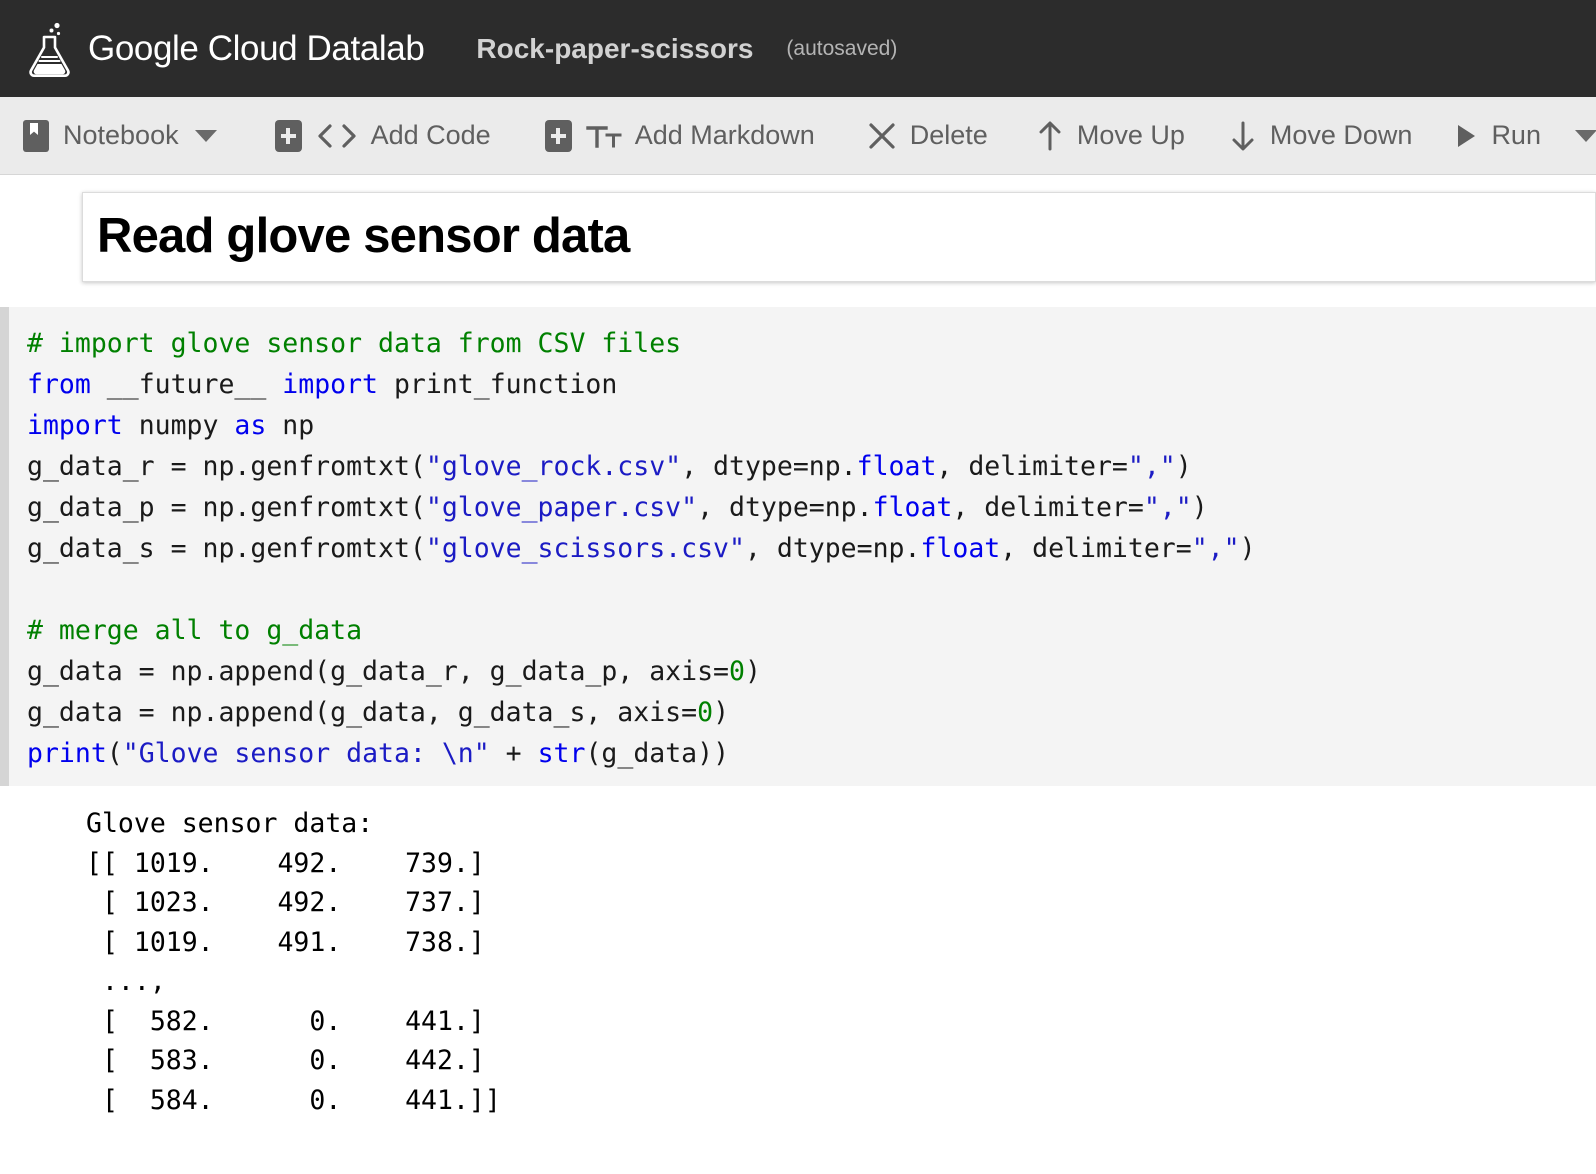  Describe the element at coordinates (1130, 135) in the screenshot. I see `toolbar-label-move-up: Move Up` at that location.